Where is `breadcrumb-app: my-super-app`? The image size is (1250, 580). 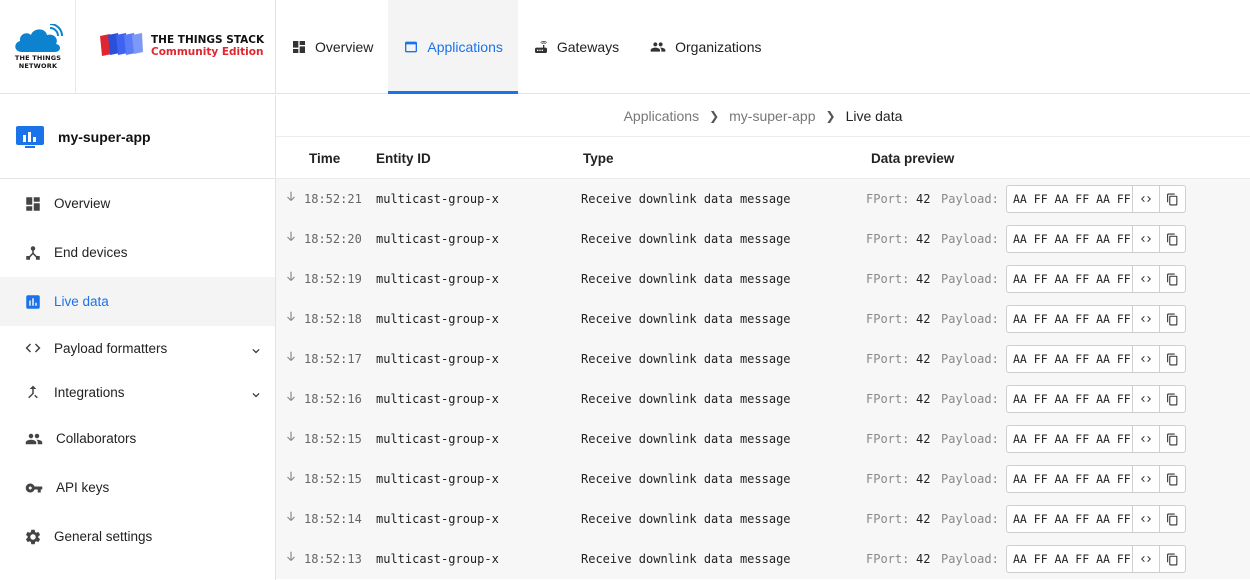 breadcrumb-app: my-super-app is located at coordinates (772, 116).